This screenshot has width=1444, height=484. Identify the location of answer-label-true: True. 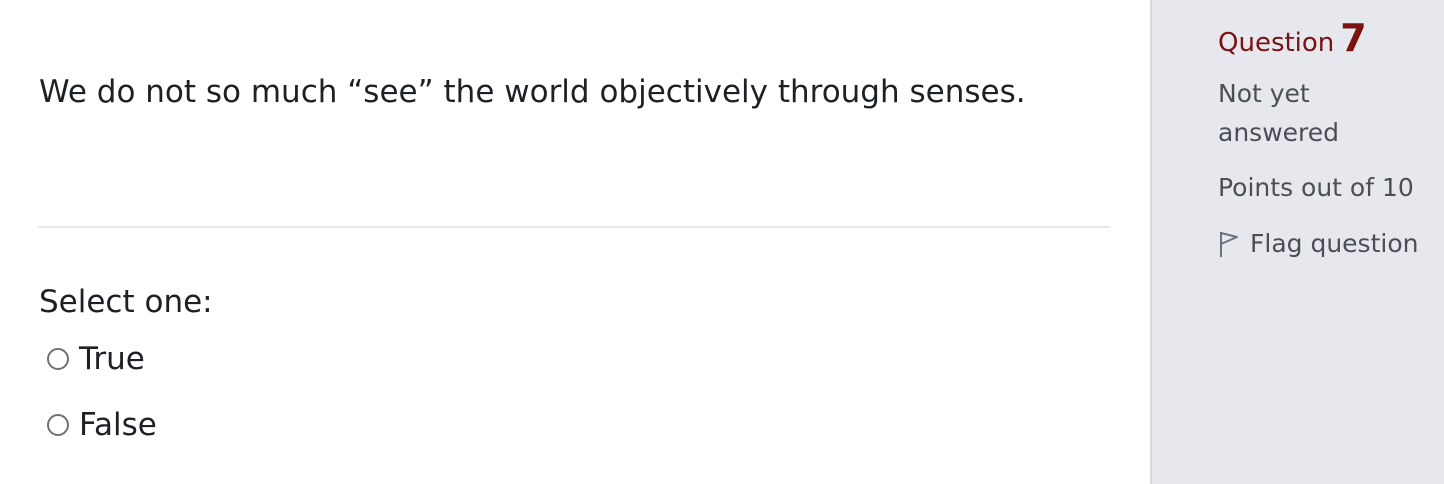
(112, 359).